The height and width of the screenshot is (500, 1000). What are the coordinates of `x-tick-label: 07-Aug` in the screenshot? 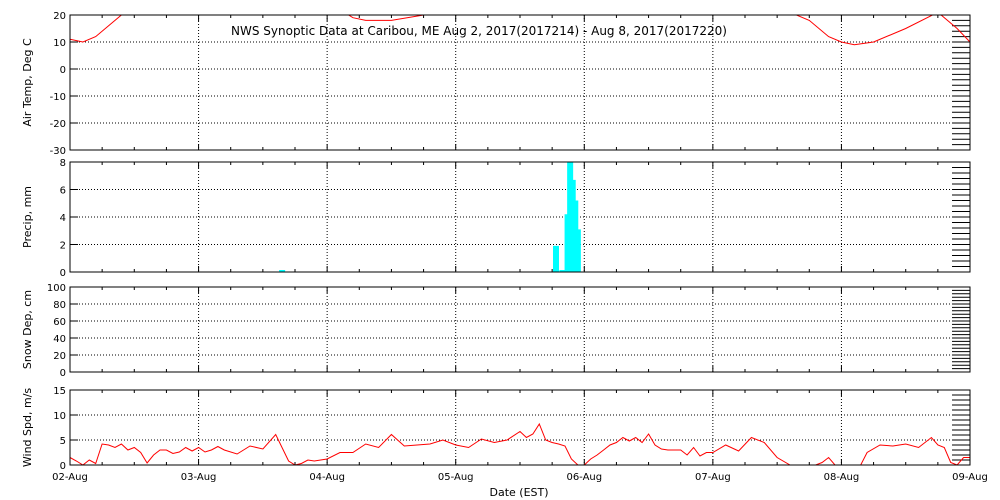 It's located at (713, 477).